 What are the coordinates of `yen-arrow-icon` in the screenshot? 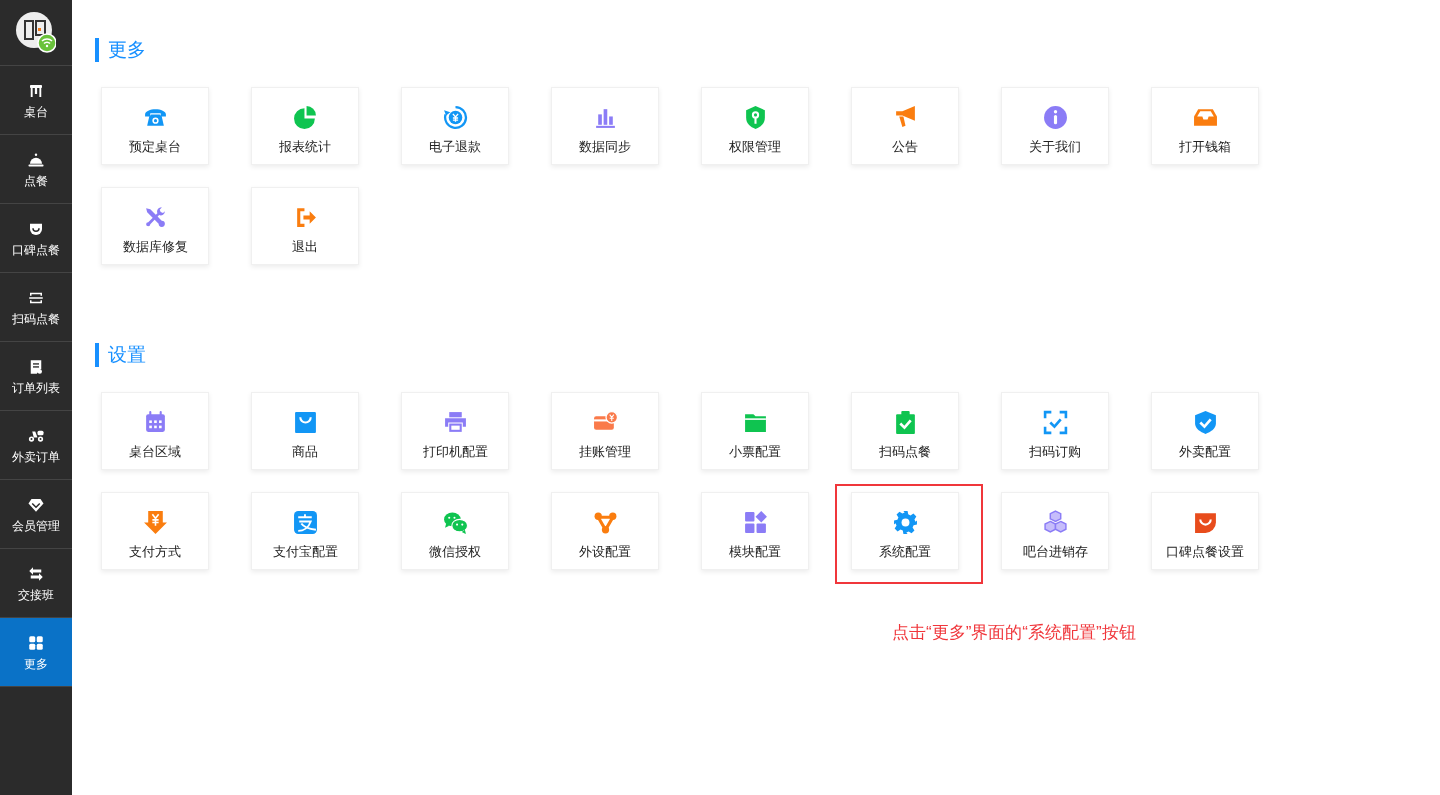 It's located at (155, 522).